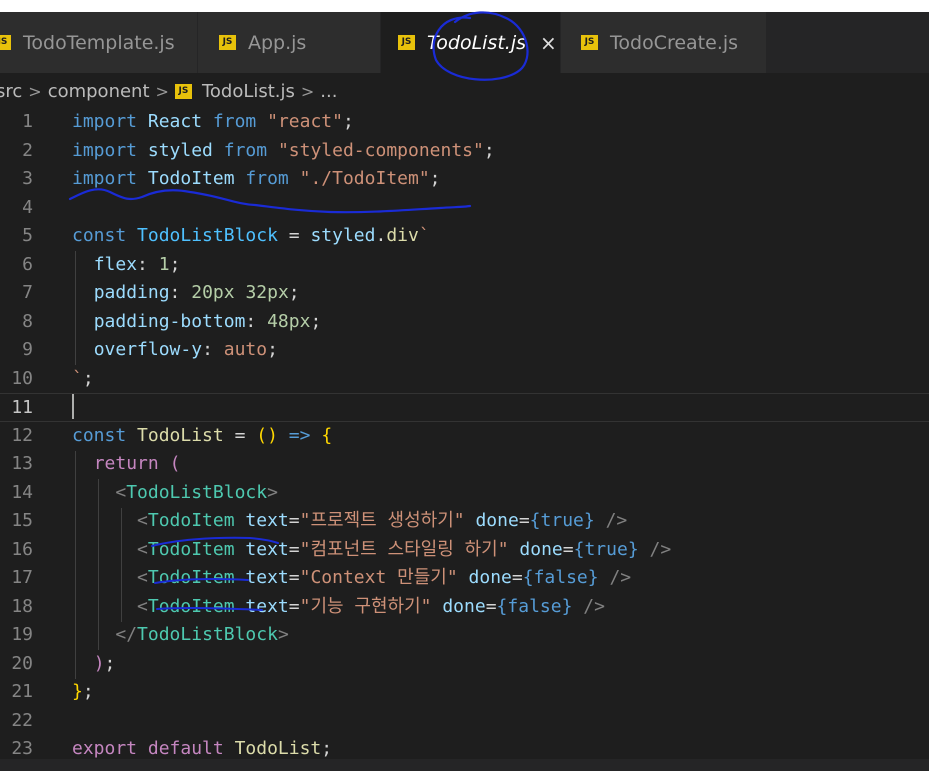  Describe the element at coordinates (664, 42) in the screenshot. I see `tab-todocreate: JS TodoCreate.js` at that location.